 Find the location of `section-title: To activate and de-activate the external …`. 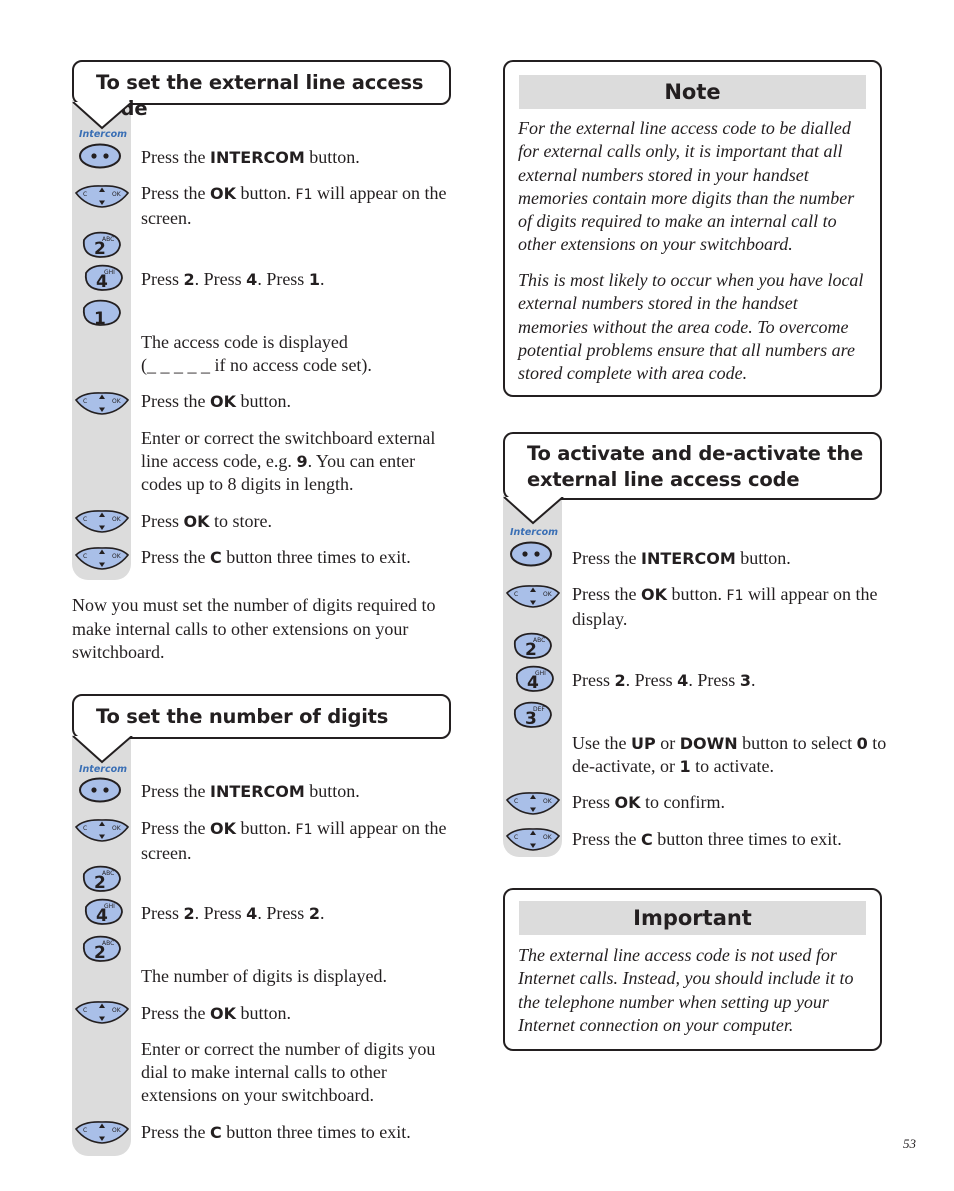

section-title: To activate and de-activate the external … is located at coordinates (695, 466).